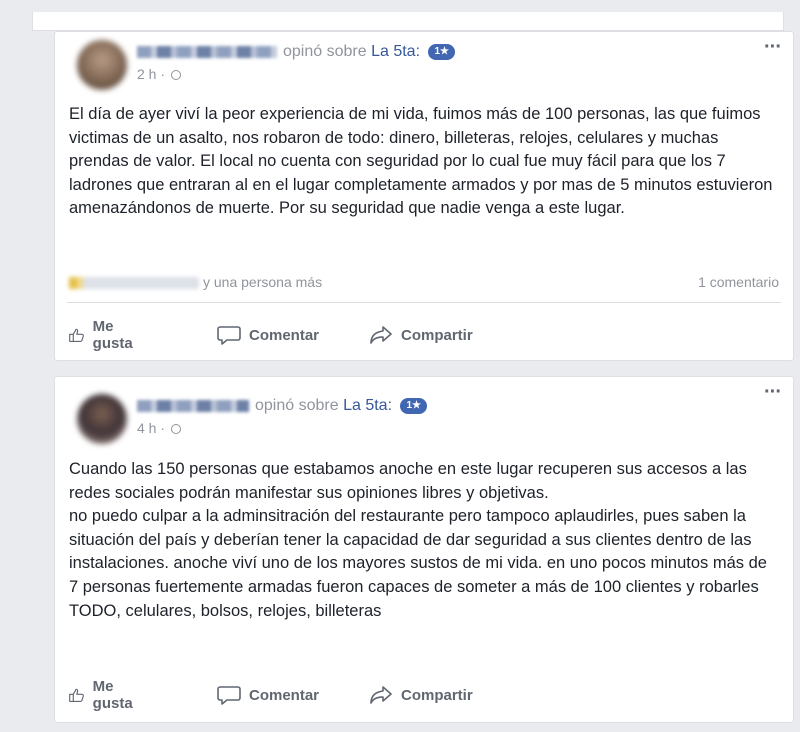 The height and width of the screenshot is (732, 800). I want to click on previous-post-bottom, so click(408, 21).